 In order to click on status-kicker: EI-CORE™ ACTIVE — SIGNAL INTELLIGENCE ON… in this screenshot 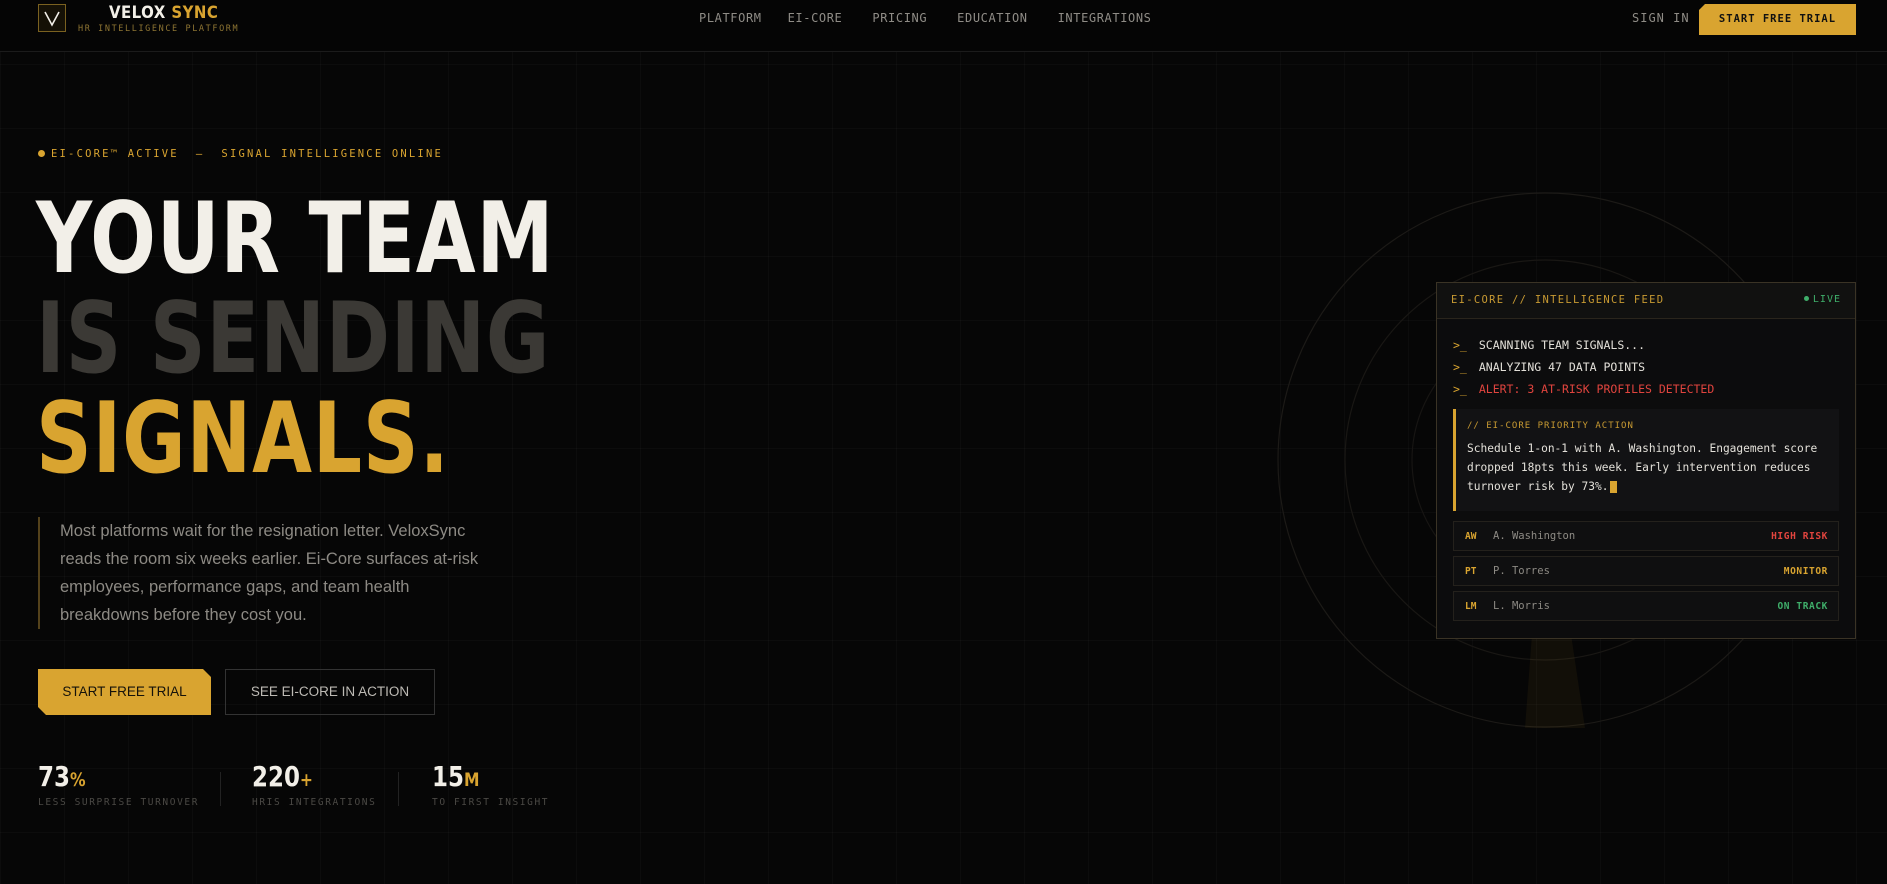, I will do `click(240, 154)`.